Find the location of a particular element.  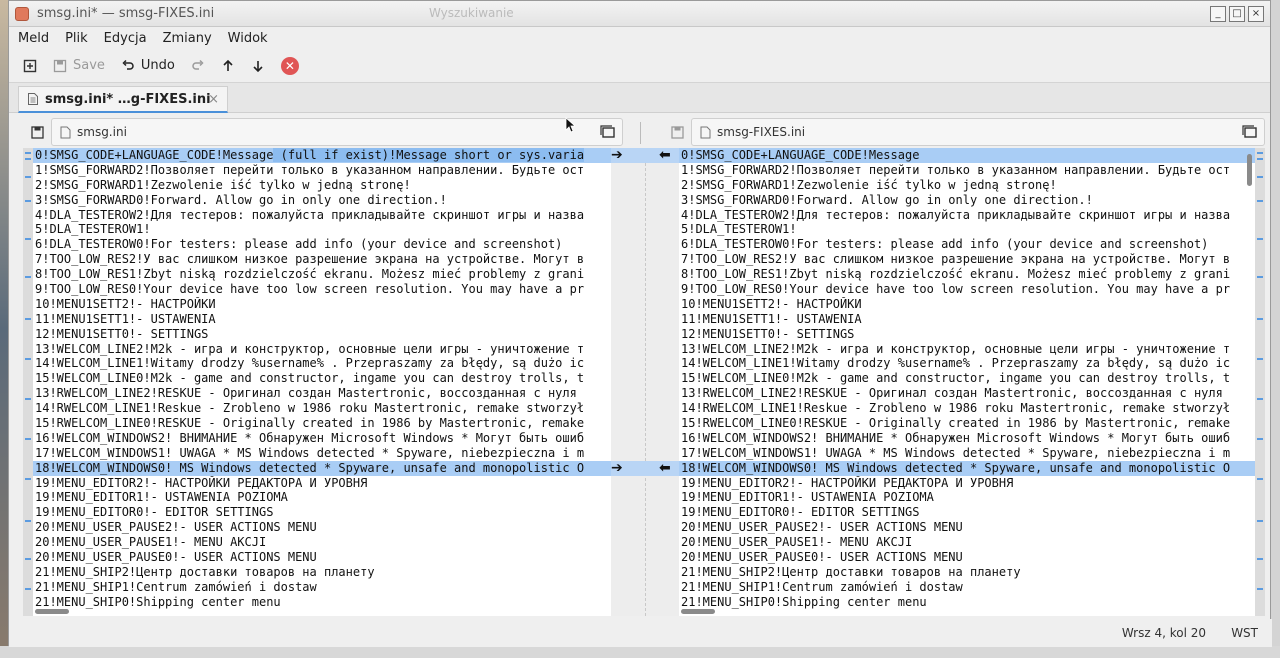

tab-close-icon: × is located at coordinates (213, 99).